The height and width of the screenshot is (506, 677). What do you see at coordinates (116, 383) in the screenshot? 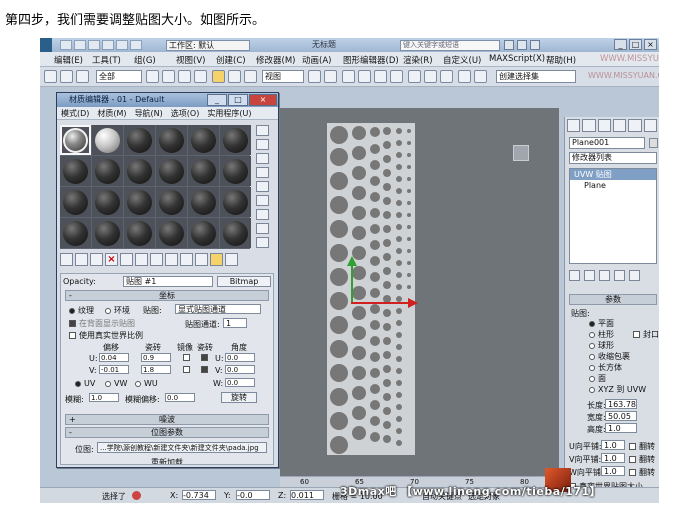
I see `vw-radio: VW` at bounding box center [116, 383].